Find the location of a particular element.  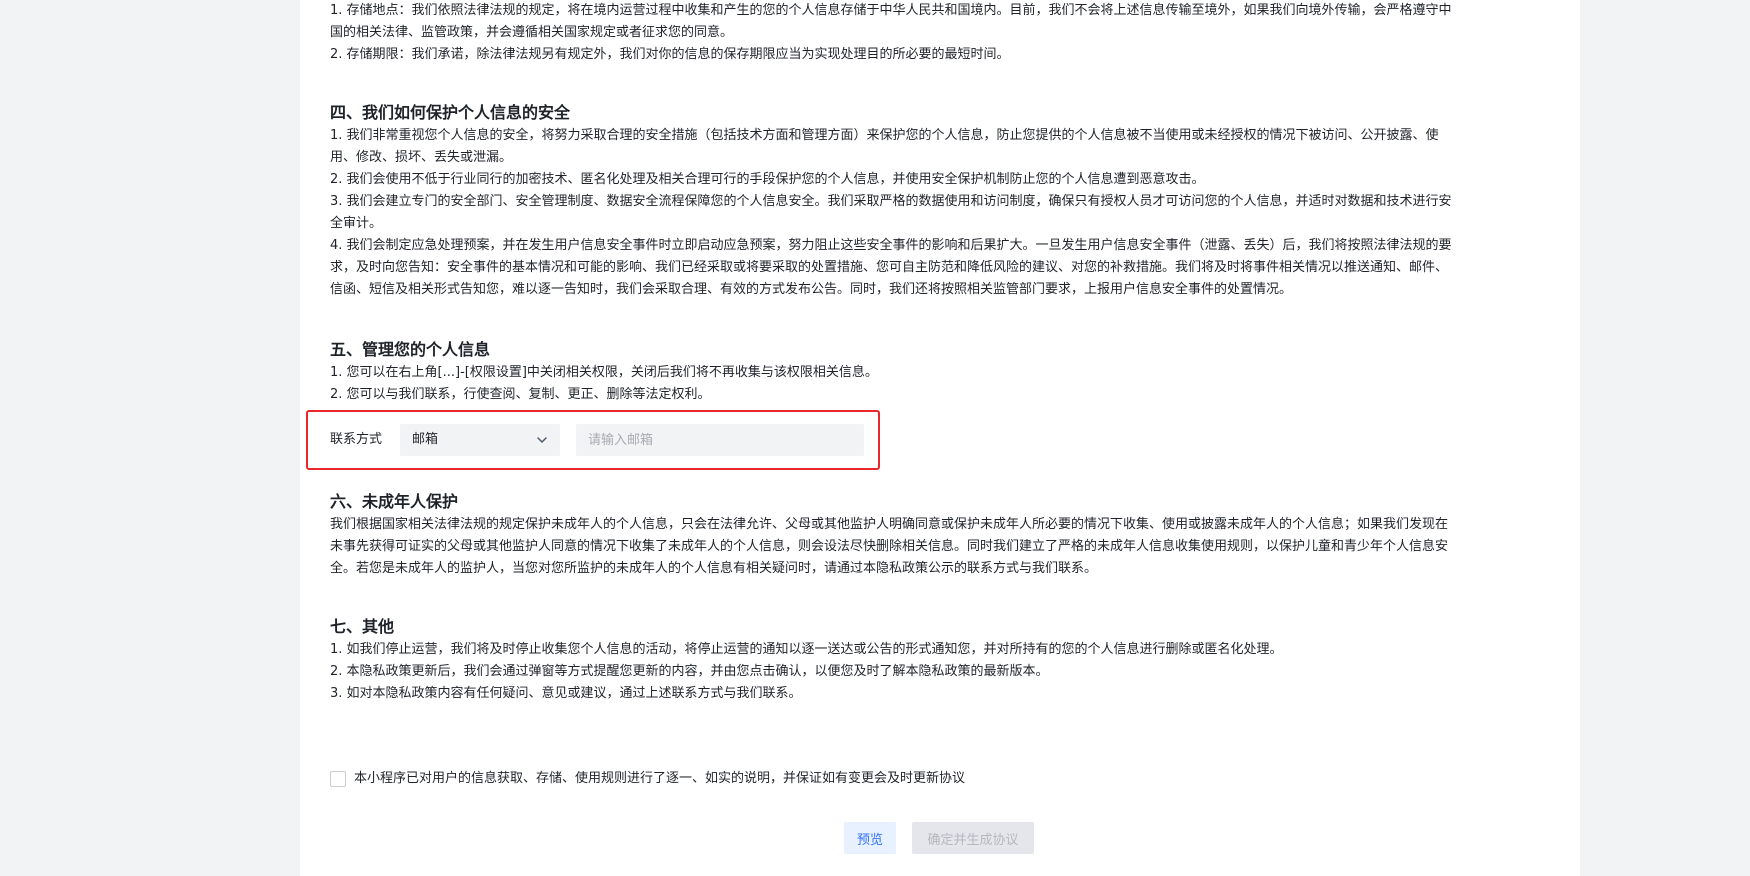

contact-method-box: 联系方式 邮箱 is located at coordinates (593, 440).